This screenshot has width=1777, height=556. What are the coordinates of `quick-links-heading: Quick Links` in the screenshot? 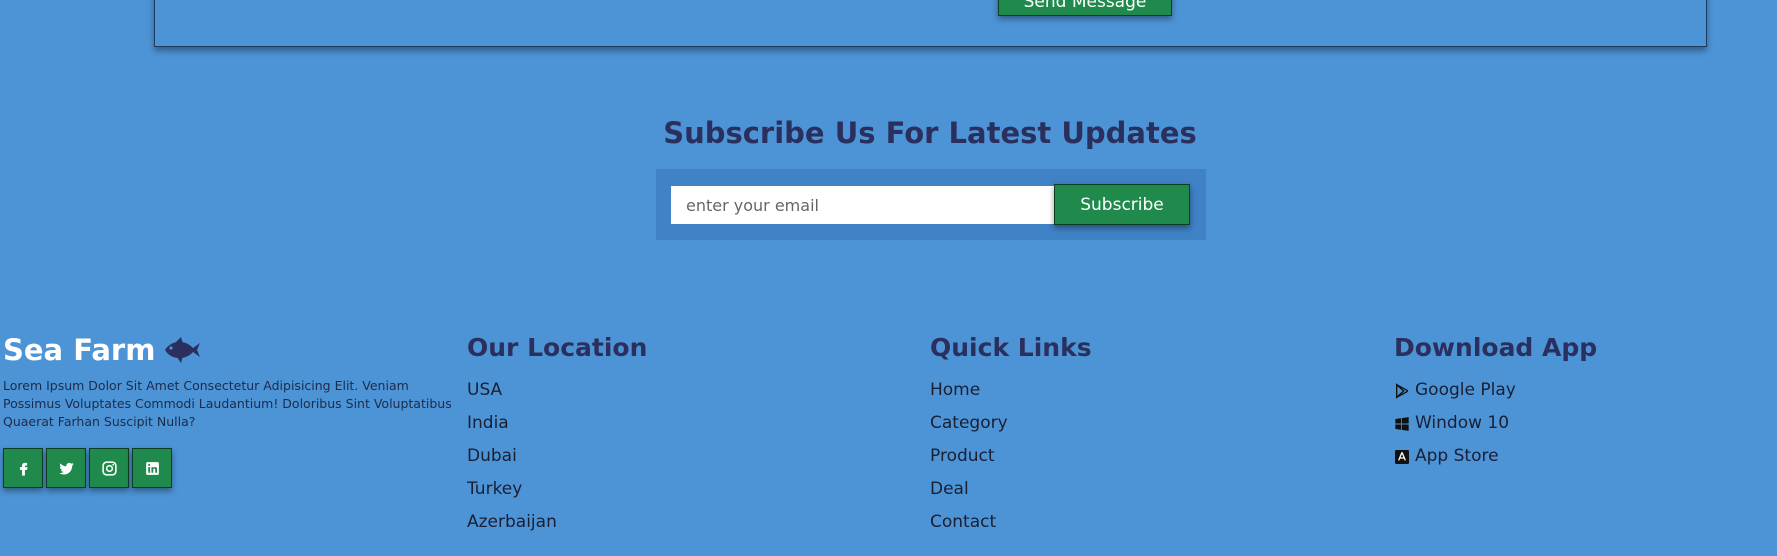 It's located at (1011, 347).